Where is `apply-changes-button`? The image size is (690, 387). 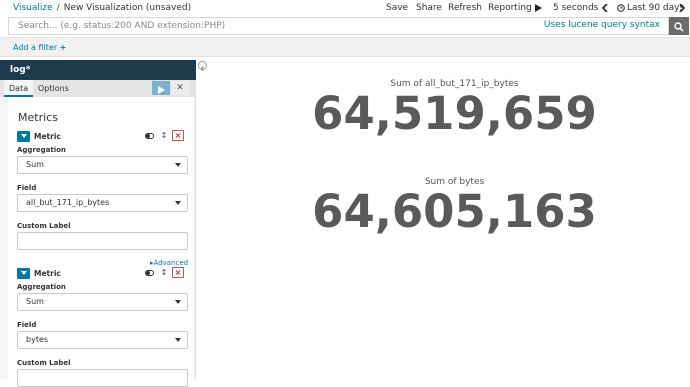
apply-changes-button is located at coordinates (161, 88).